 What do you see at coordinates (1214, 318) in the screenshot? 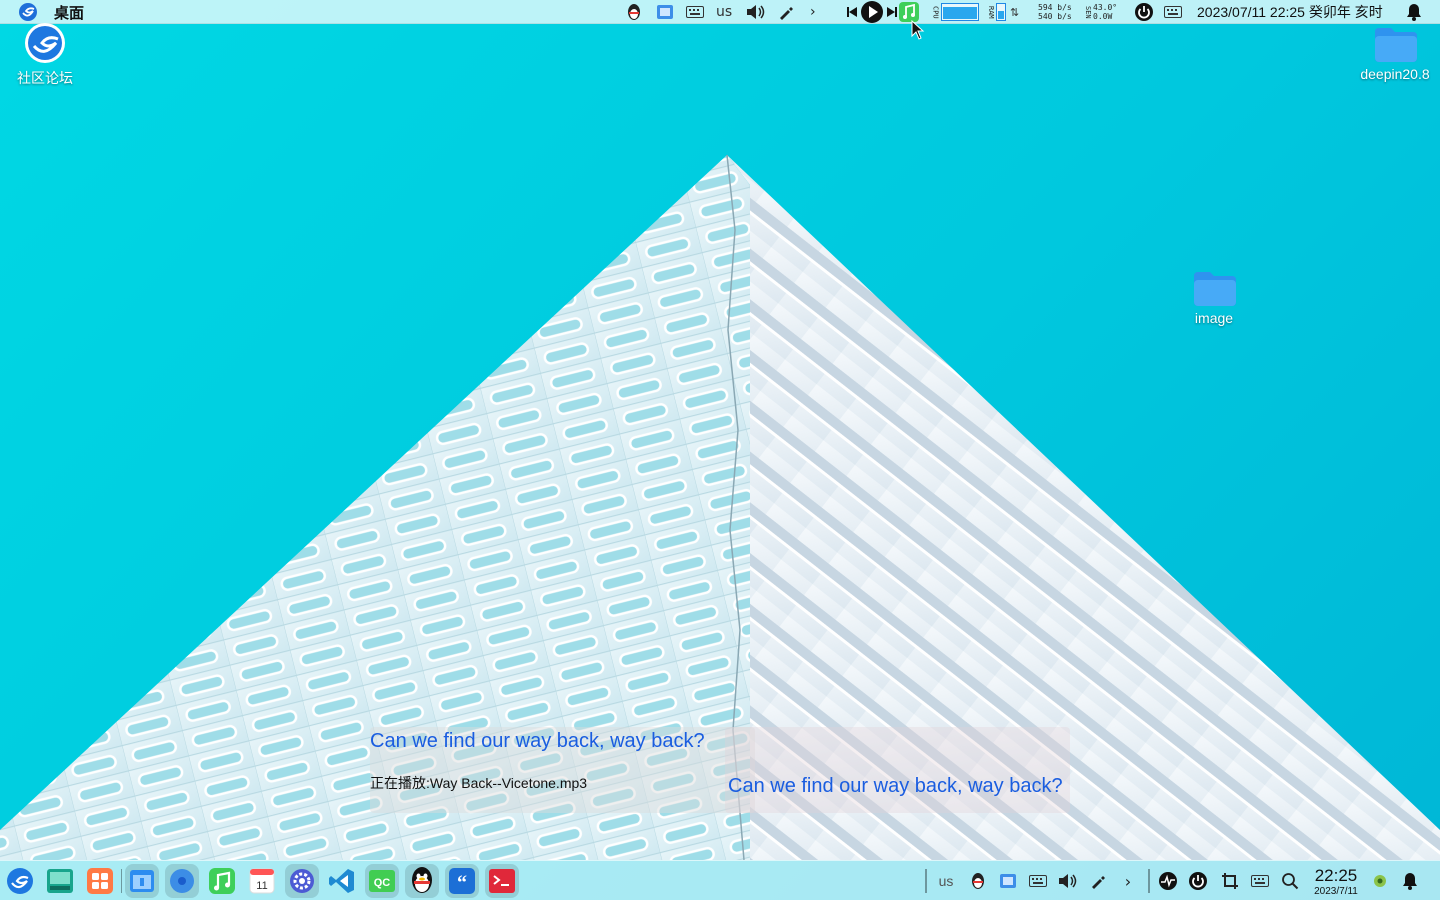
I see `desktop-icon-label: image` at bounding box center [1214, 318].